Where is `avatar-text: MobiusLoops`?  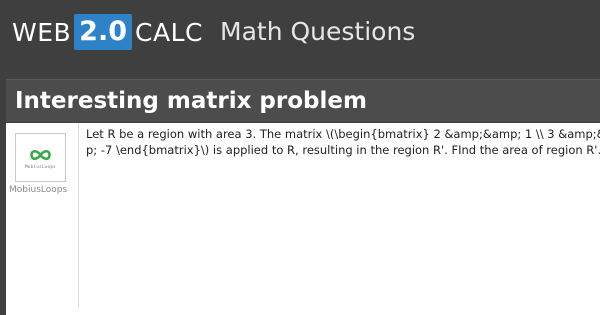
avatar-text: MobiusLoops is located at coordinates (40, 166).